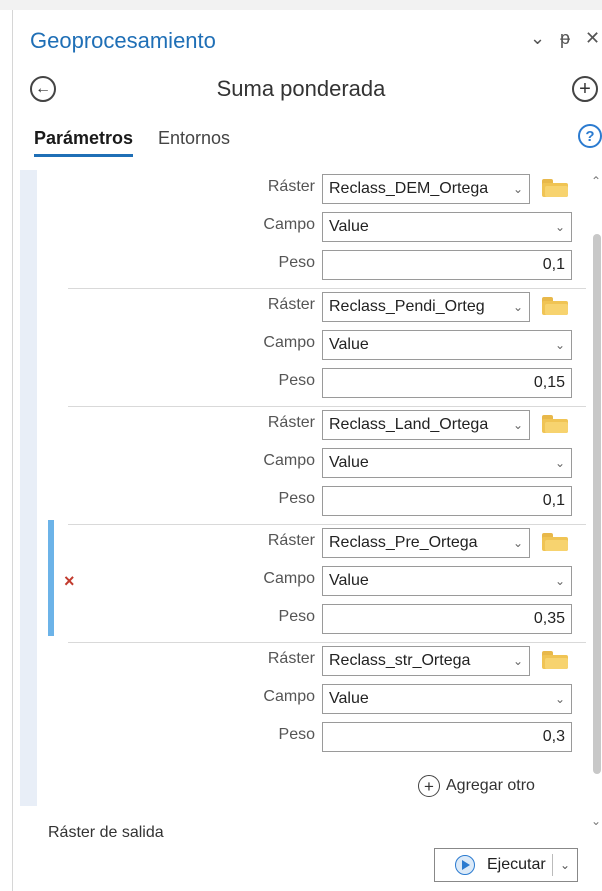 This screenshot has width=602, height=891. I want to click on raster-value: Reclass_Pendi_Orteg, so click(407, 306).